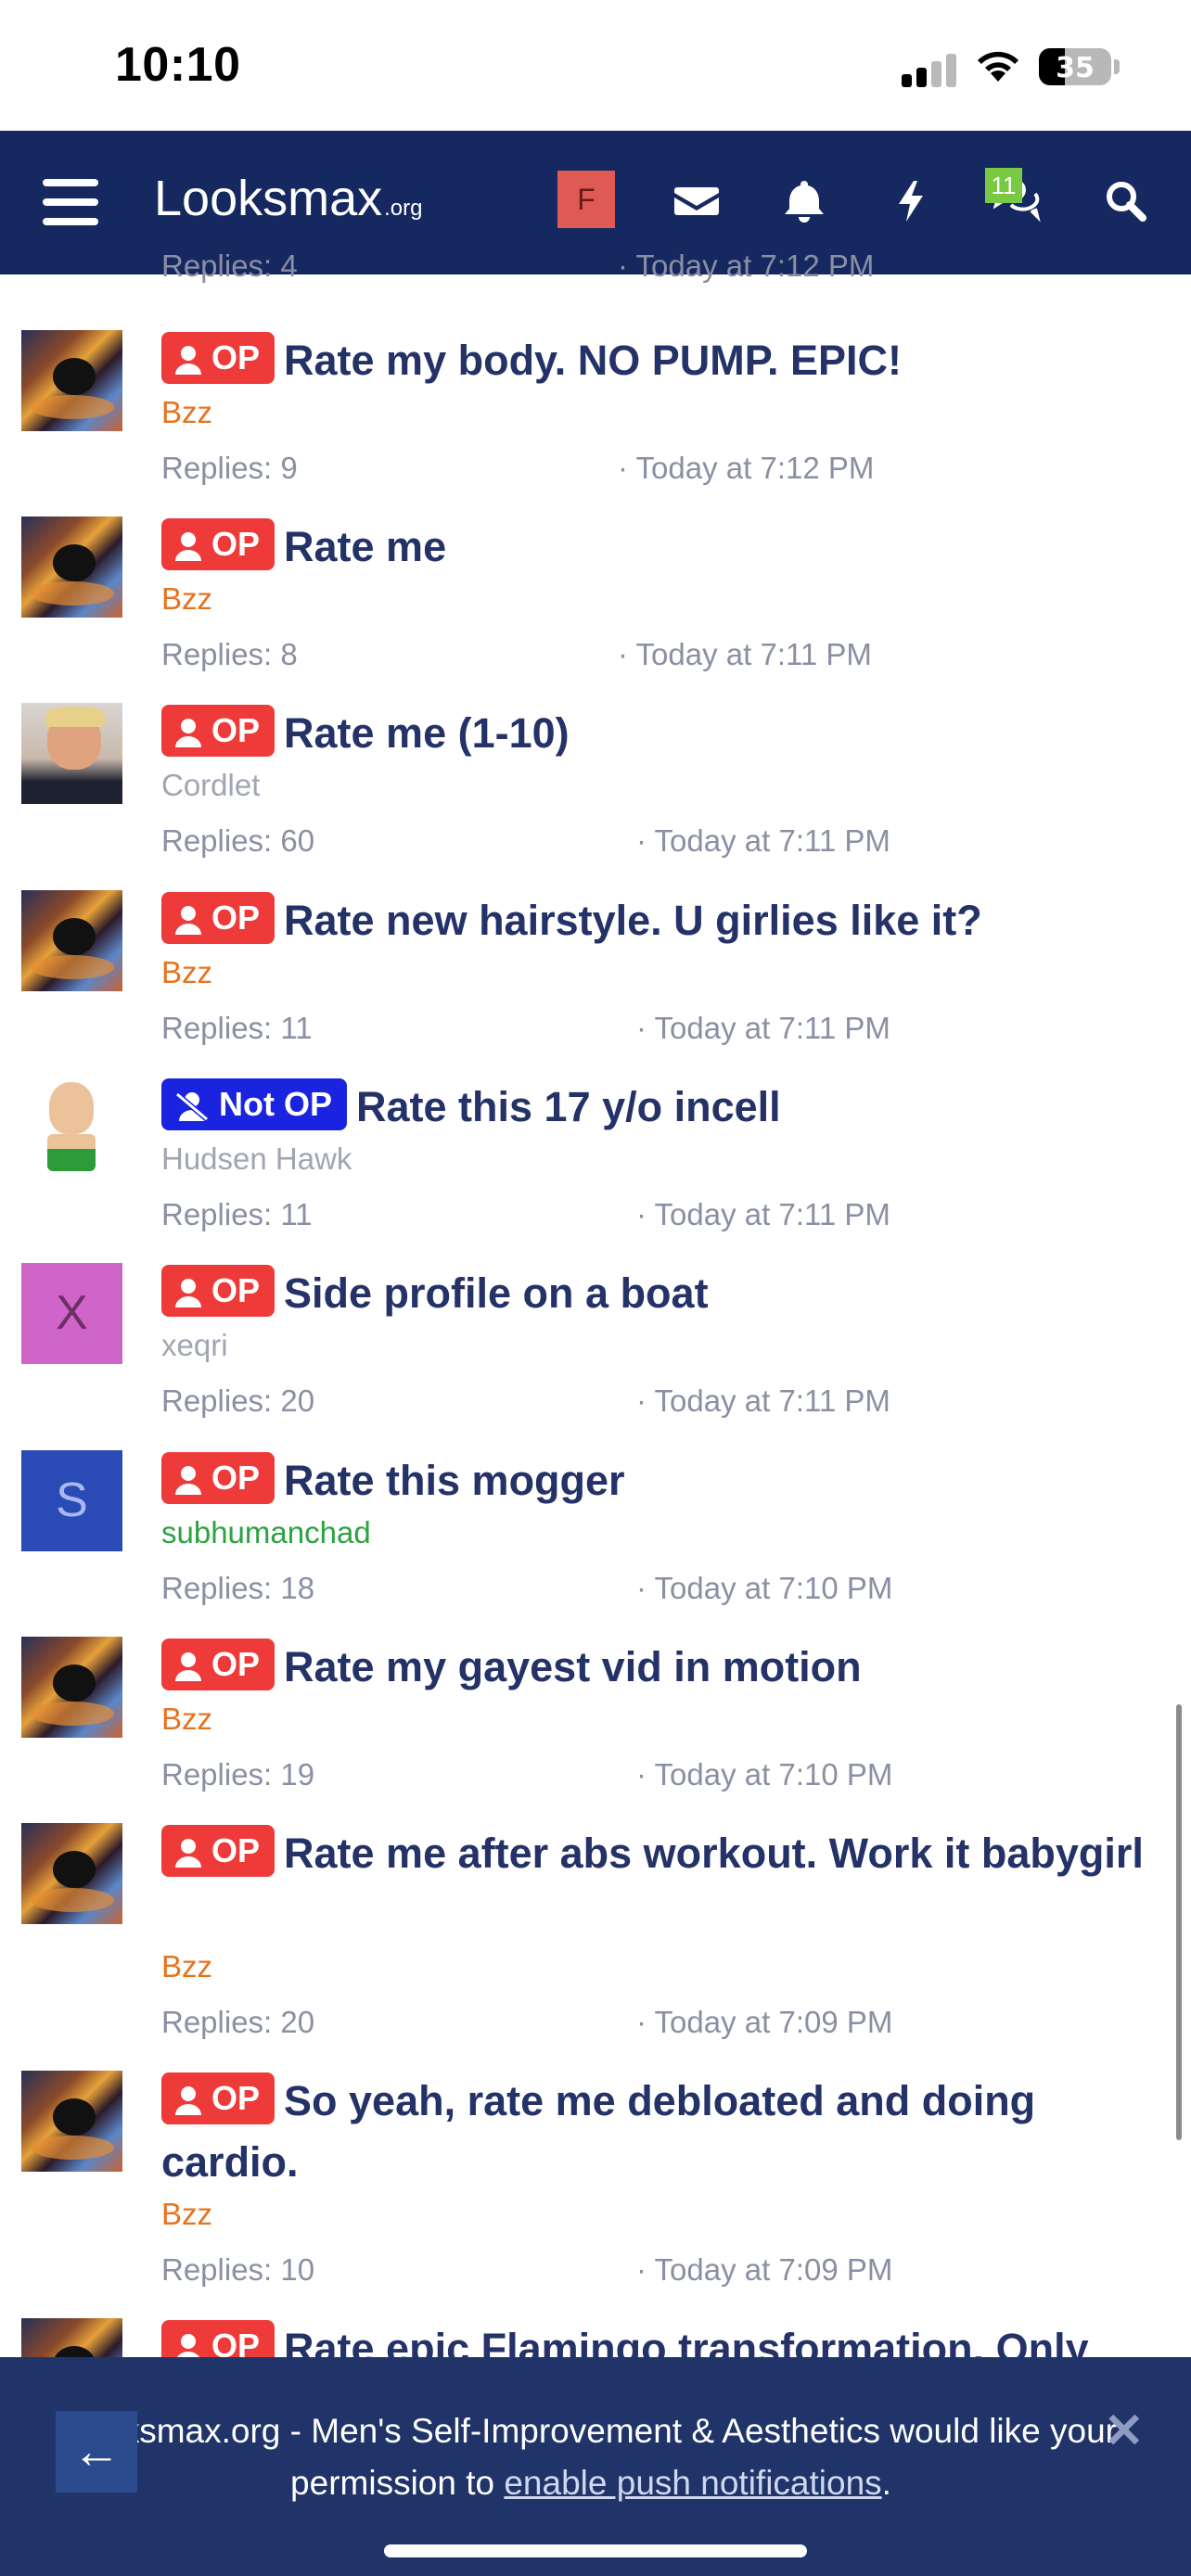  Describe the element at coordinates (595, 66) in the screenshot. I see `status-bar: 10:10 35` at that location.